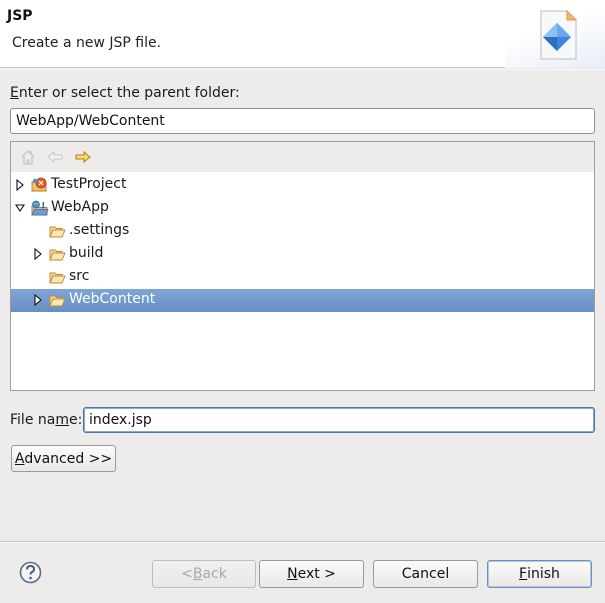 The height and width of the screenshot is (603, 605). What do you see at coordinates (302, 277) in the screenshot?
I see `tree-item-src: src` at bounding box center [302, 277].